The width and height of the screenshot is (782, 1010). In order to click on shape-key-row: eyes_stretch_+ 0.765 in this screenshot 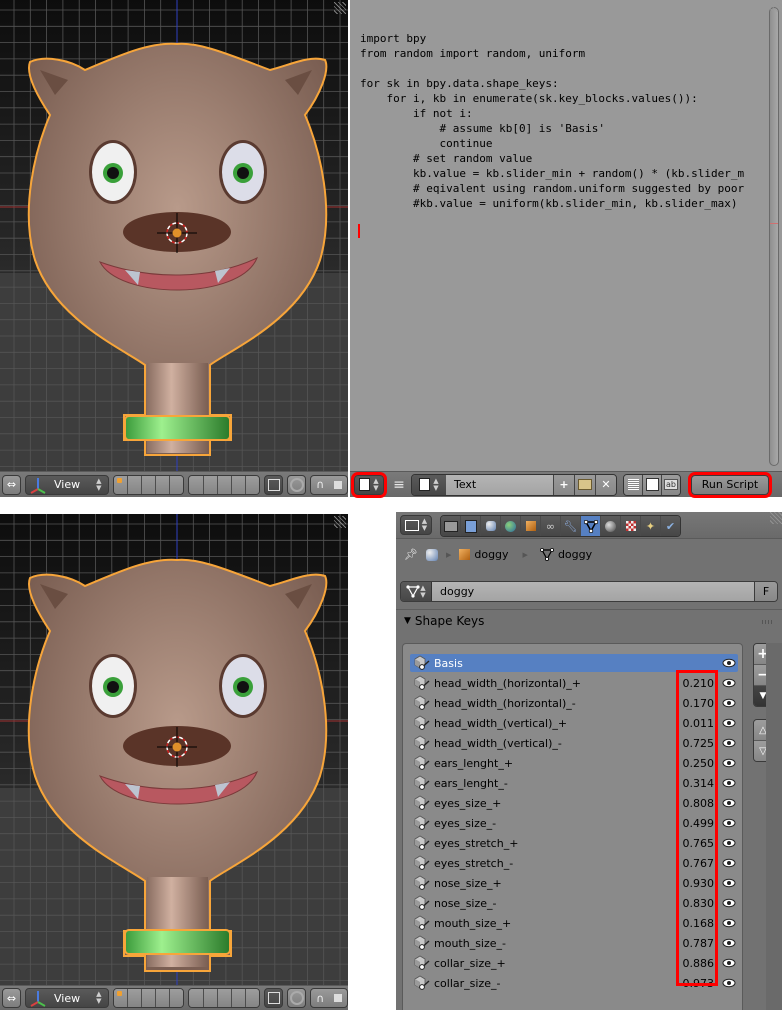, I will do `click(574, 843)`.